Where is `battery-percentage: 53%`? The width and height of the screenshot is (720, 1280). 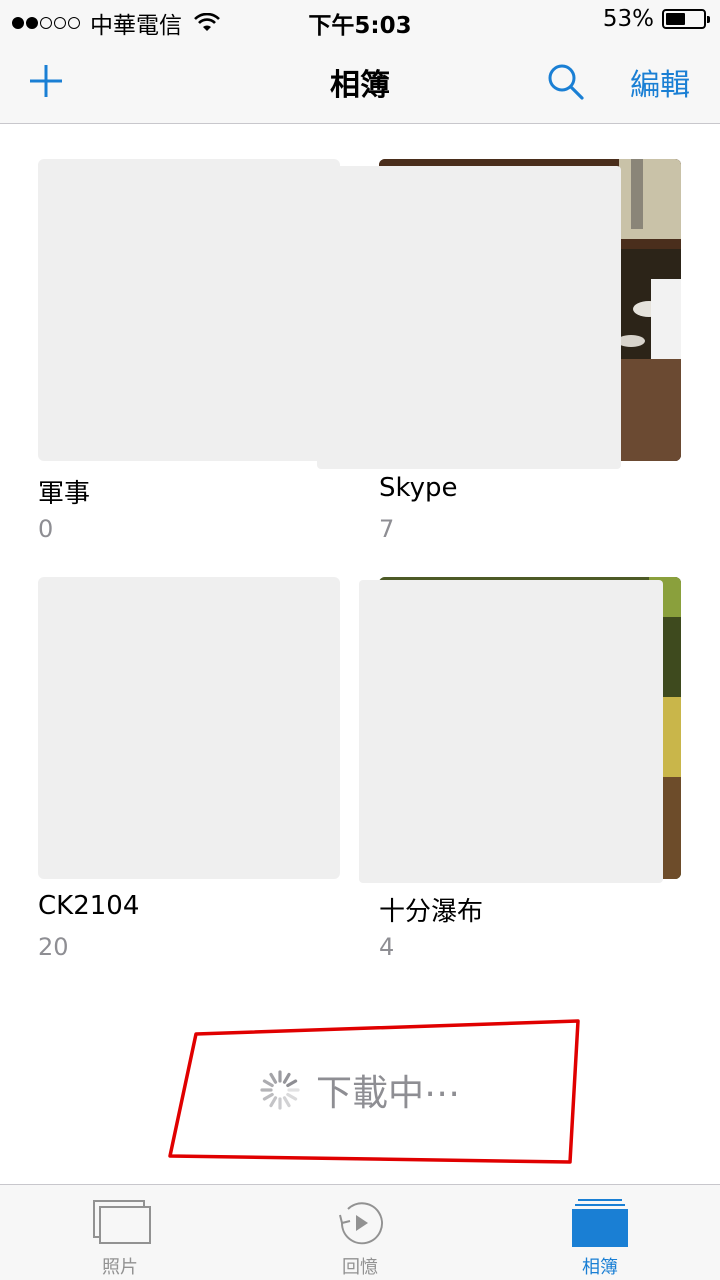
battery-percentage: 53% is located at coordinates (628, 19).